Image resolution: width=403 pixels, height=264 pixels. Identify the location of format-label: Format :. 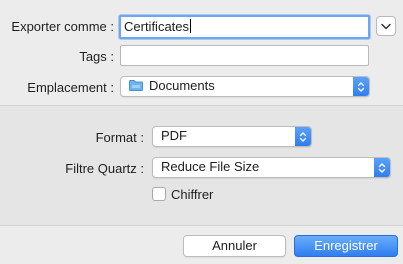
(119, 137).